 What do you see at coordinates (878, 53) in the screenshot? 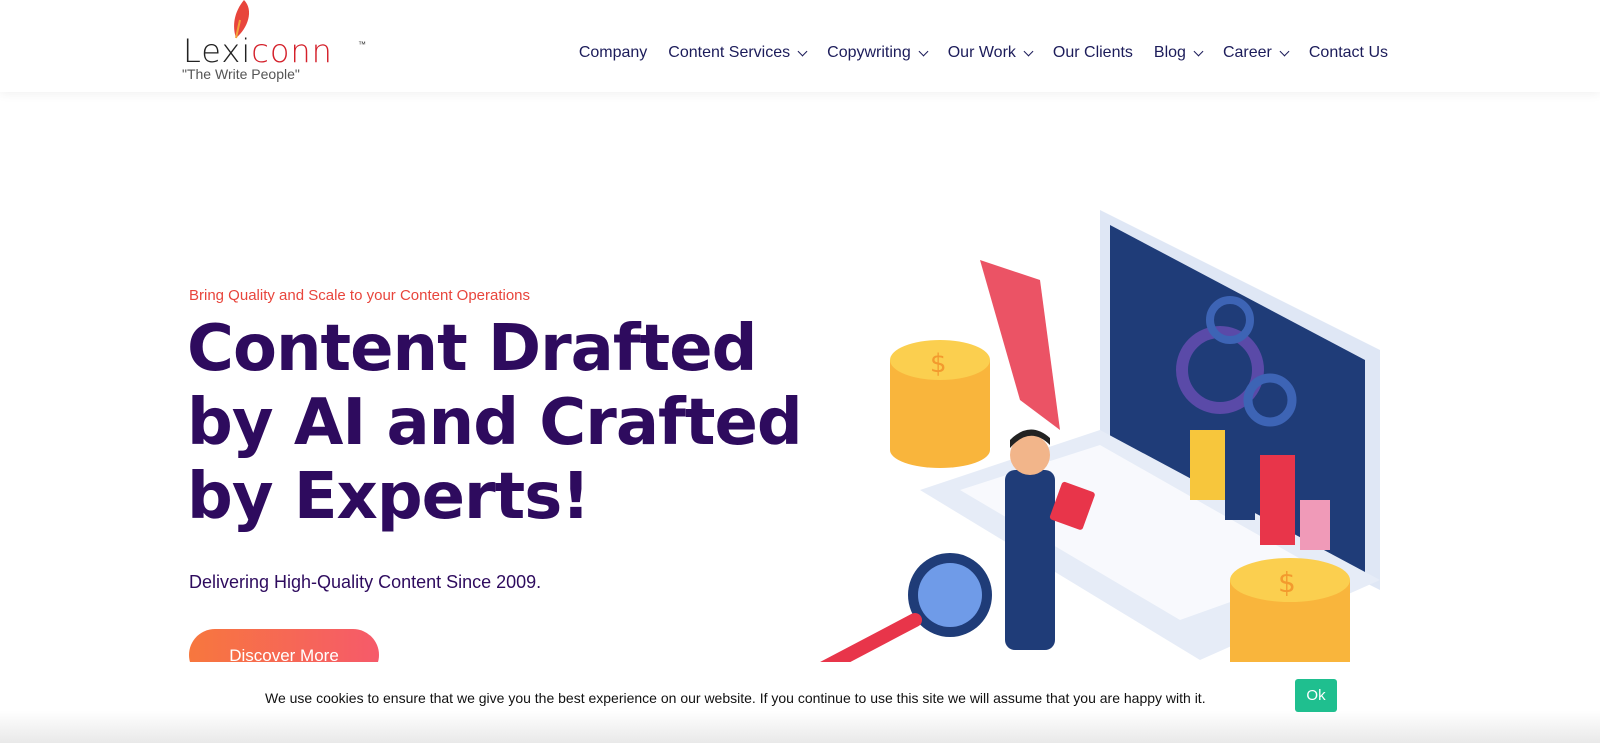
I see `nav-copywriting: Copywriting` at bounding box center [878, 53].